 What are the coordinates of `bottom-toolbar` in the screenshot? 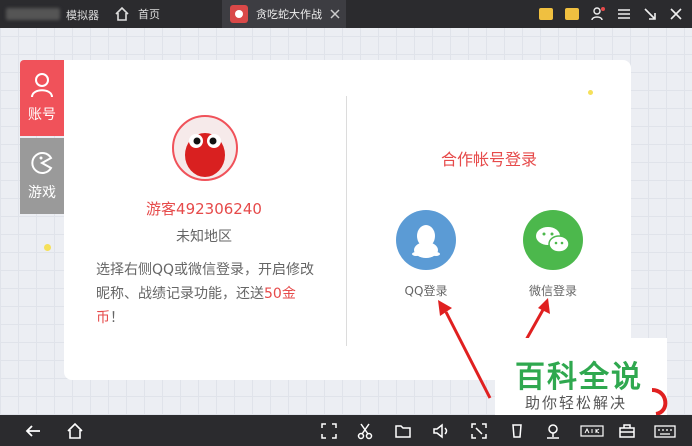 It's located at (346, 430).